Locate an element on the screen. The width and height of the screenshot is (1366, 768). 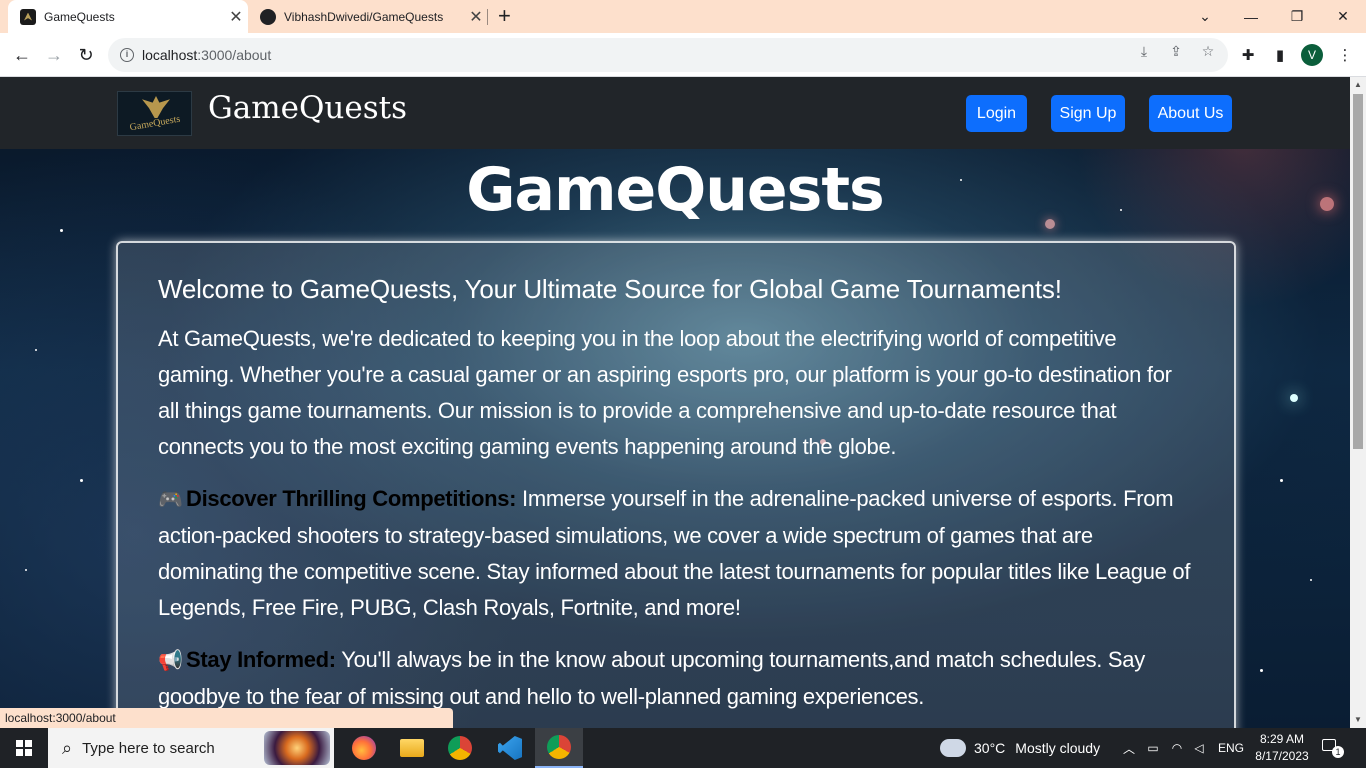
input-language: ENG is located at coordinates (1231, 748).